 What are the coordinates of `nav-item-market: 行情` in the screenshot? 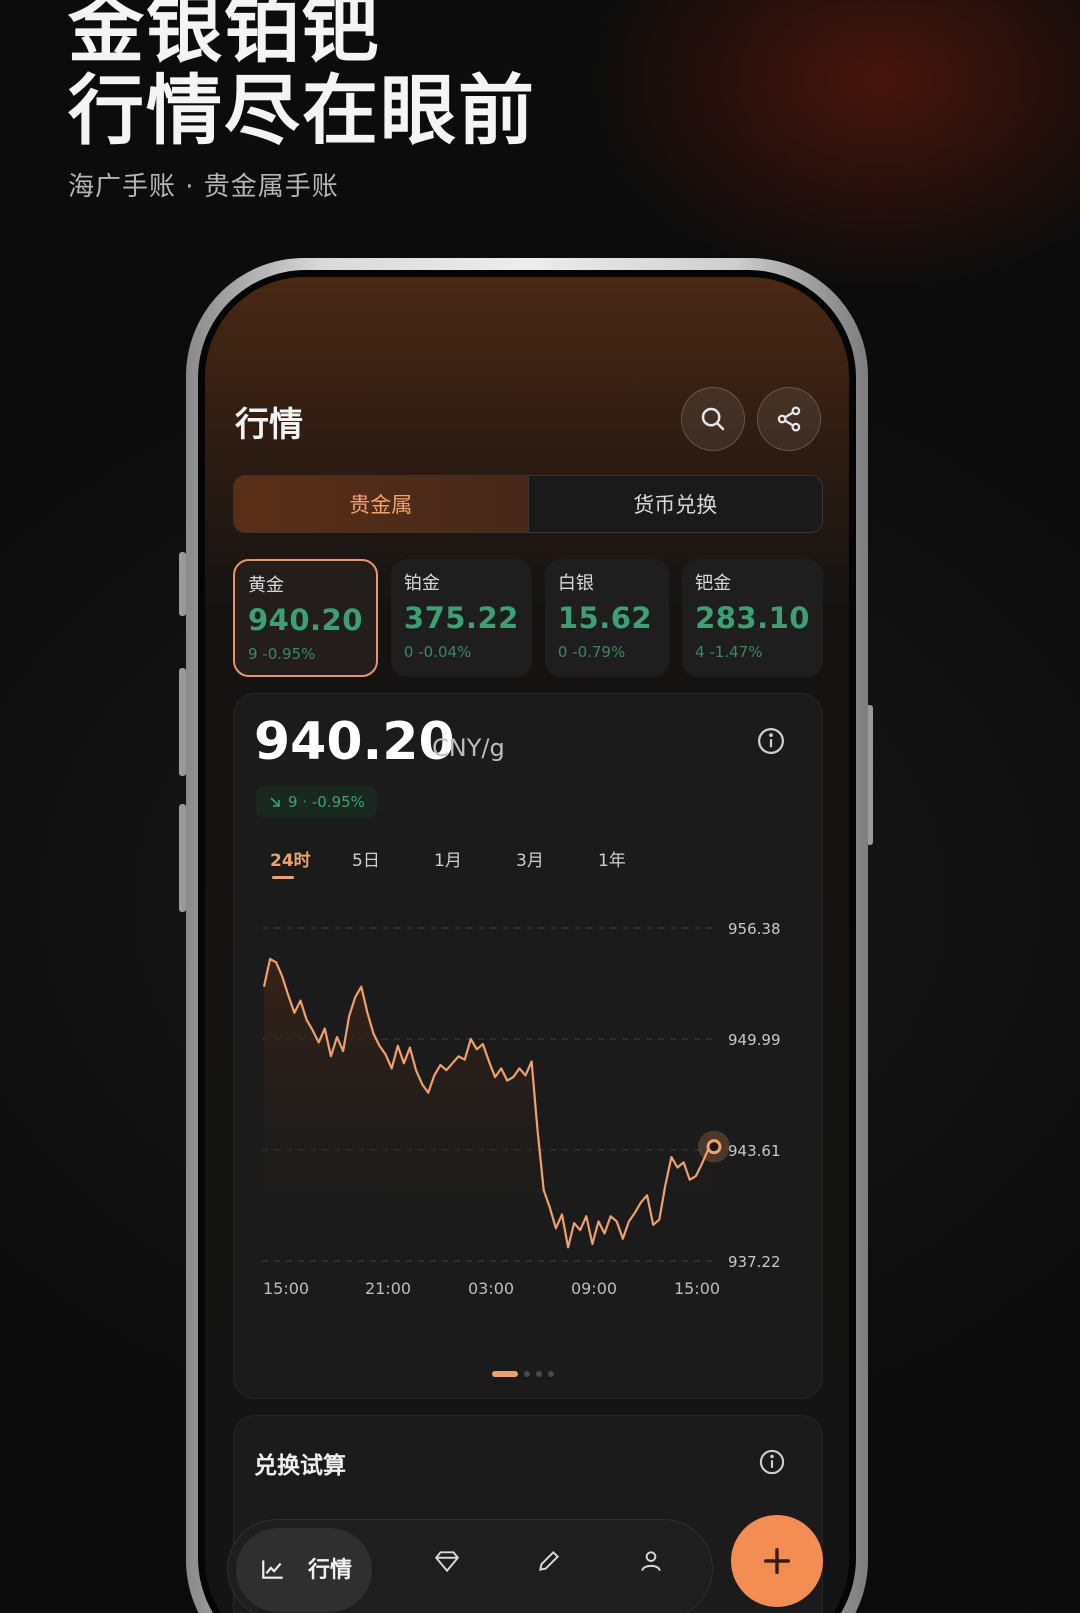 It's located at (304, 1570).